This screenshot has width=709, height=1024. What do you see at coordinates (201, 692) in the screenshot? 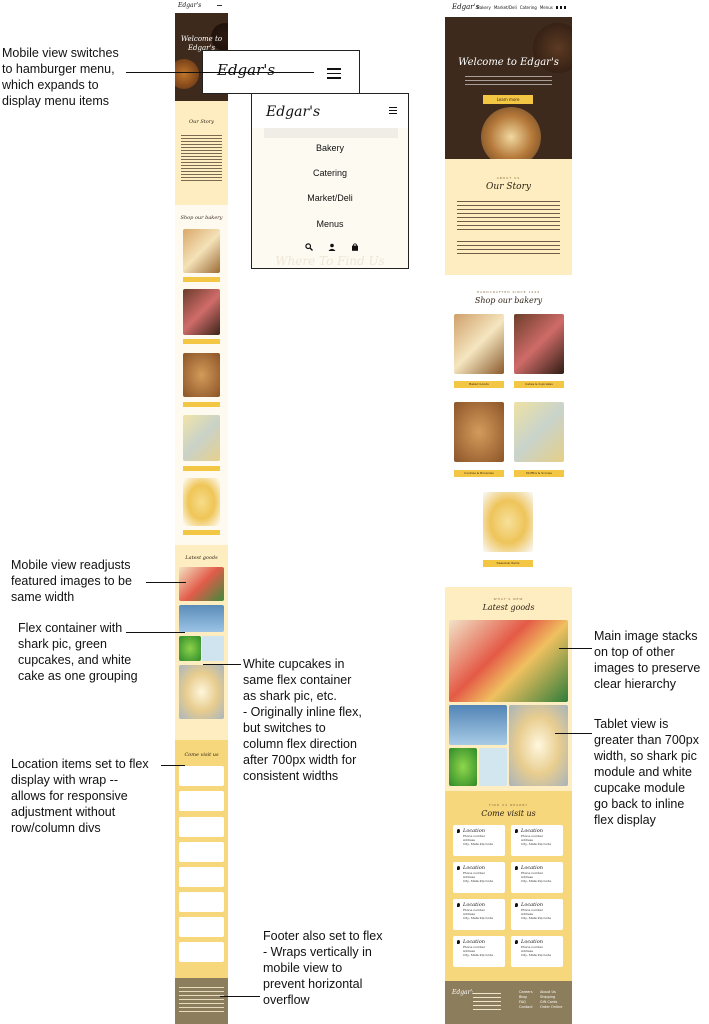
I see `mobile-latest-white-cupcakes` at bounding box center [201, 692].